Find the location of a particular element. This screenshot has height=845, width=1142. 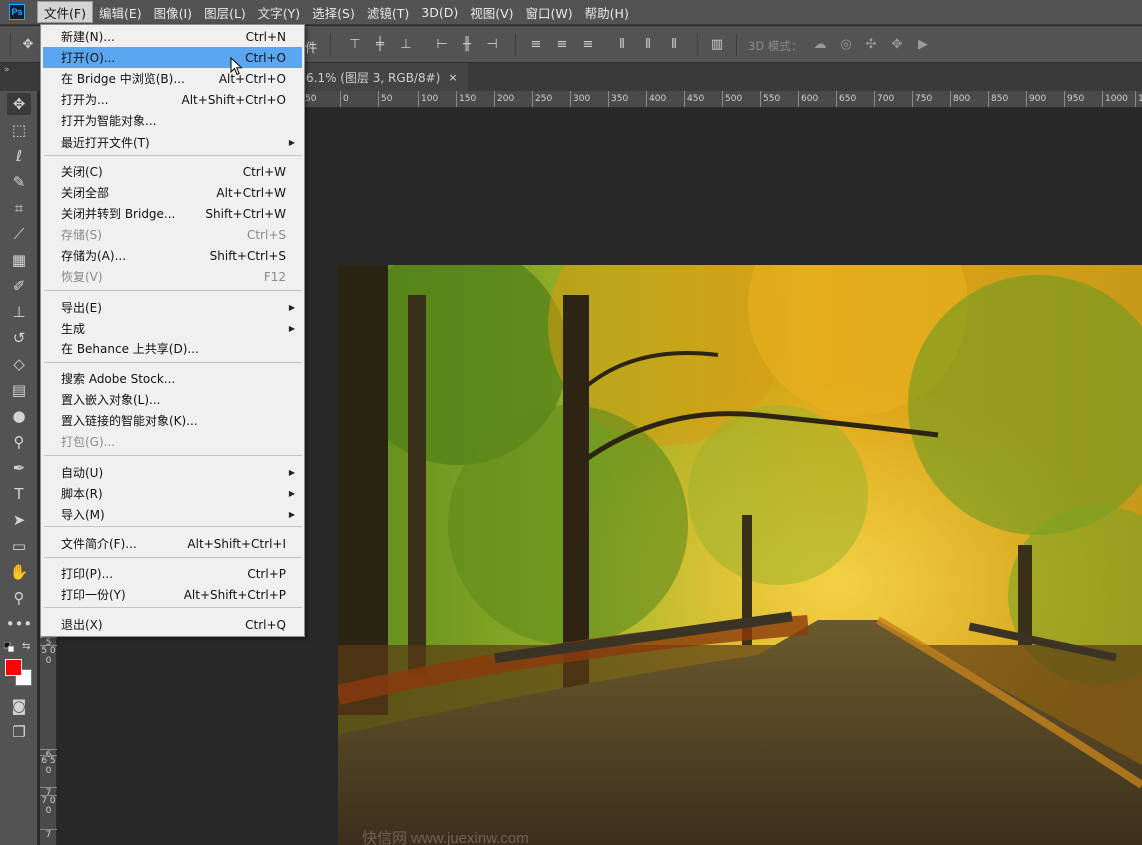

close-icon: × is located at coordinates (452, 77).